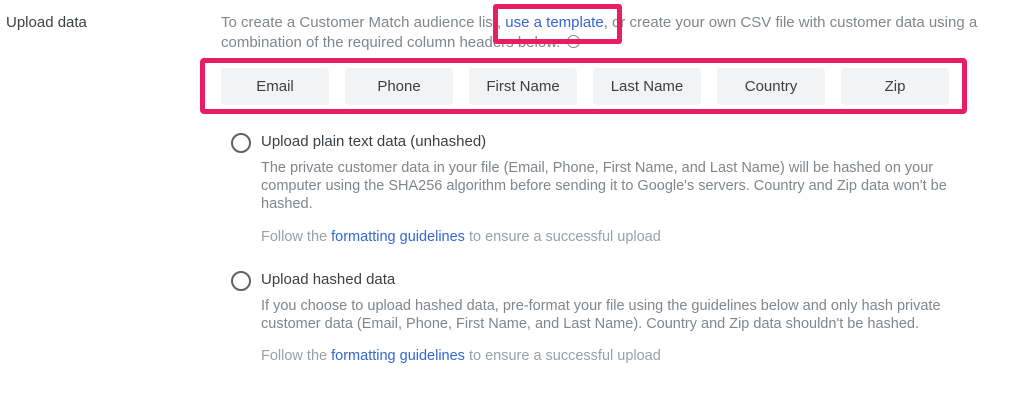  Describe the element at coordinates (373, 141) in the screenshot. I see `unhashed-option-title: Upload plain text data (unhashed)` at that location.